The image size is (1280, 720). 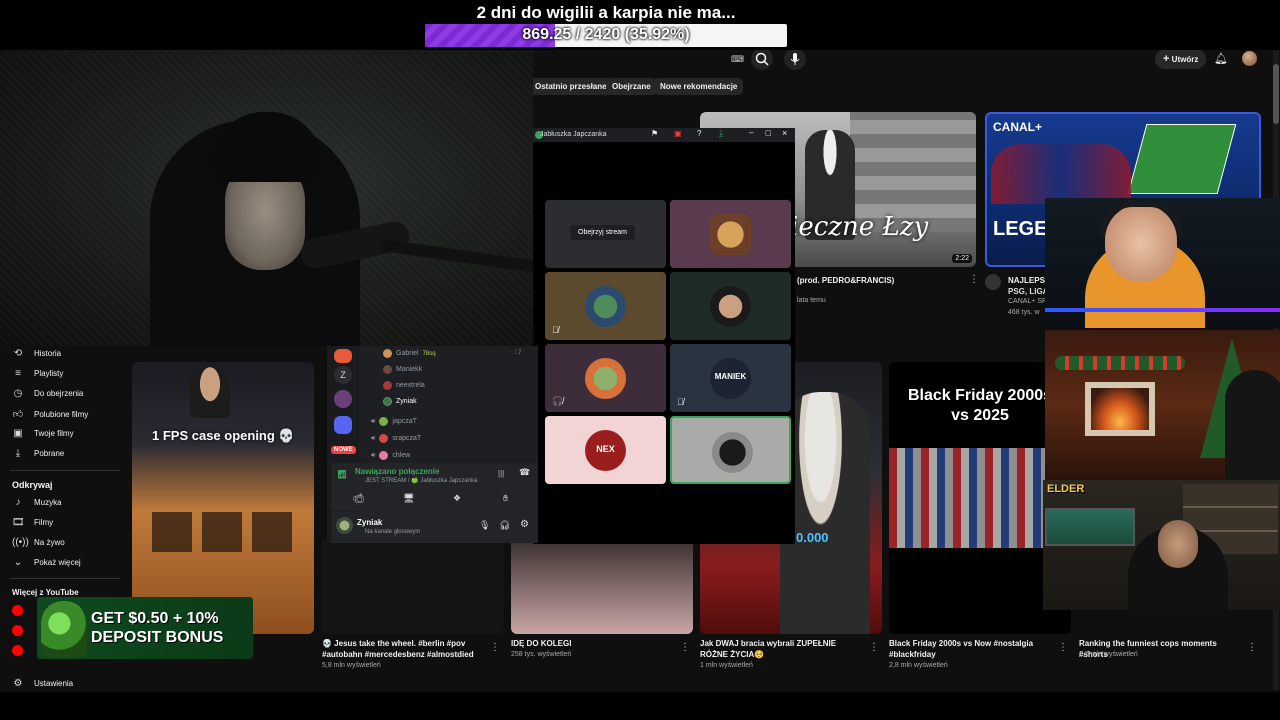 What do you see at coordinates (36, 353) in the screenshot?
I see `sidebar-item-history: ⟲ Historia` at bounding box center [36, 353].